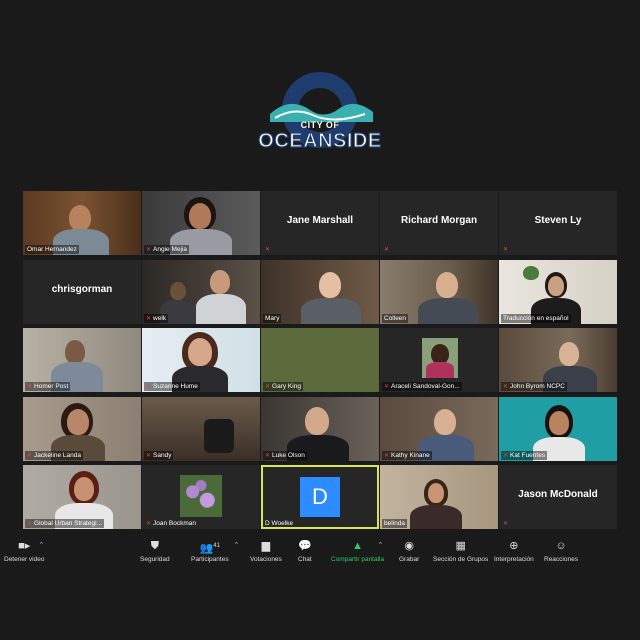 Image resolution: width=640 pixels, height=640 pixels. I want to click on logo-oceanside: OCEANSIDE, so click(320, 140).